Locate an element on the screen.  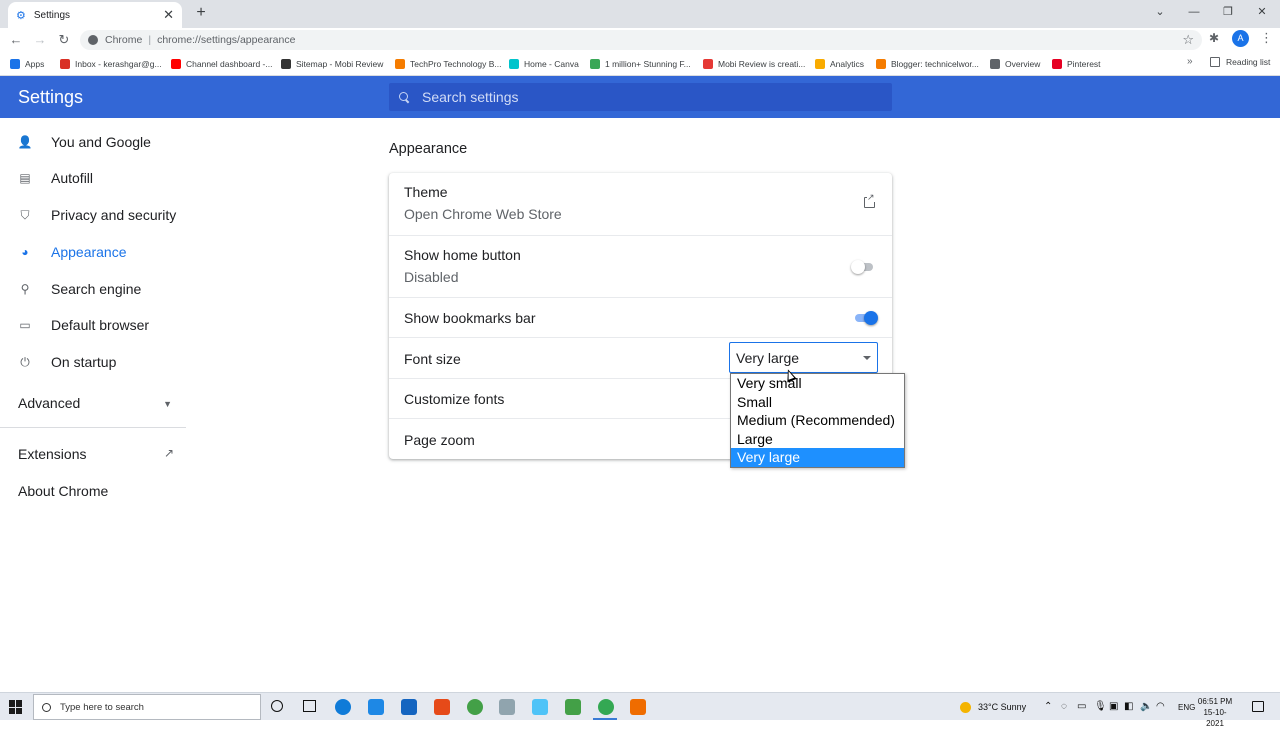
theme-row: Theme Open Chrome Web Store is located at coordinates (640, 204).